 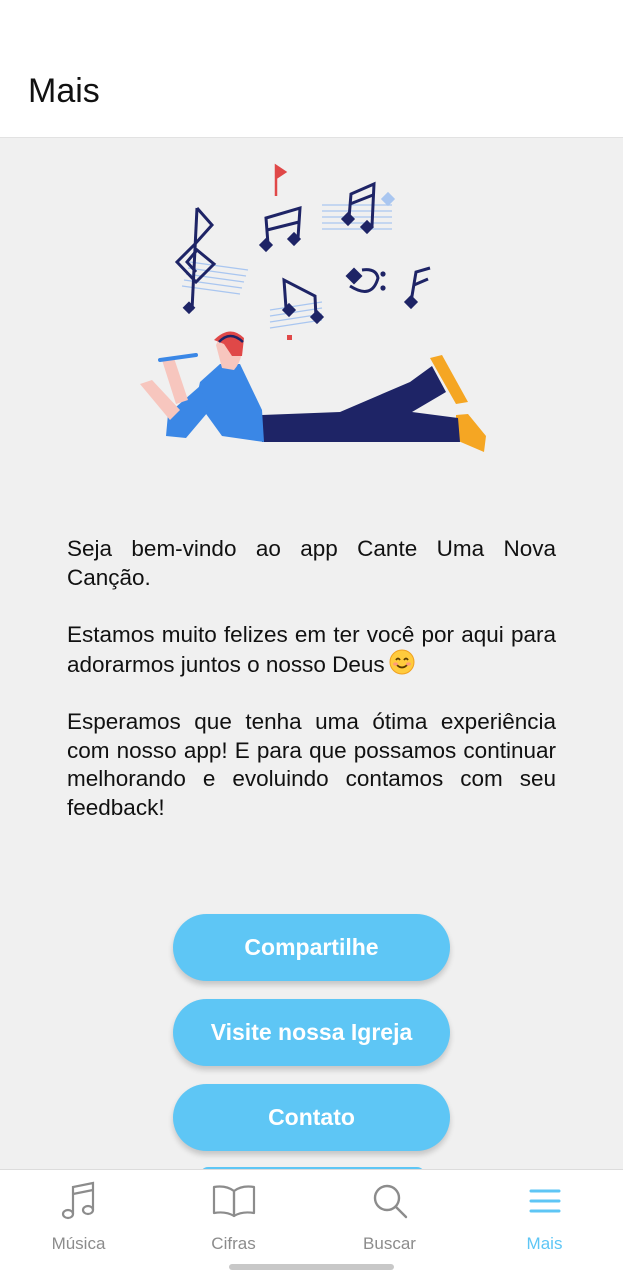 I want to click on tab-mais-label: Mais, so click(x=544, y=1243).